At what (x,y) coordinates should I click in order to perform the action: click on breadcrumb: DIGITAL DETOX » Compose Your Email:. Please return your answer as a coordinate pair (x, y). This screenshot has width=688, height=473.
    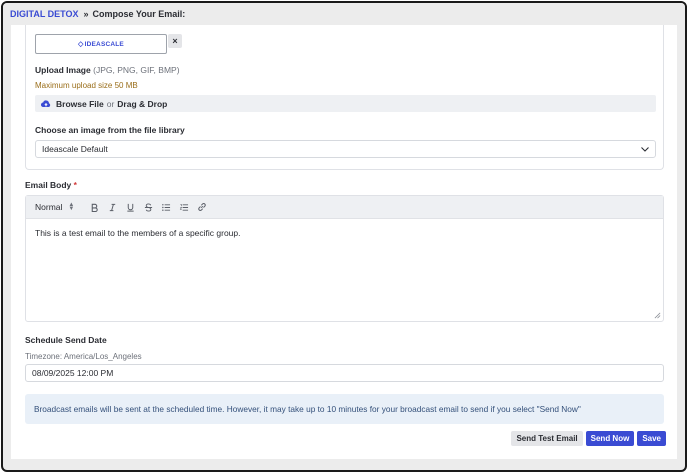
    Looking at the image, I should click on (344, 14).